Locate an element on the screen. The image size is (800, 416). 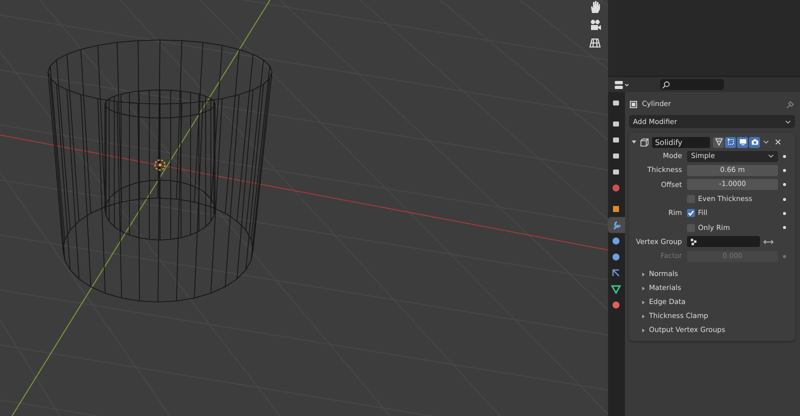
mesh-object-icon is located at coordinates (633, 104).